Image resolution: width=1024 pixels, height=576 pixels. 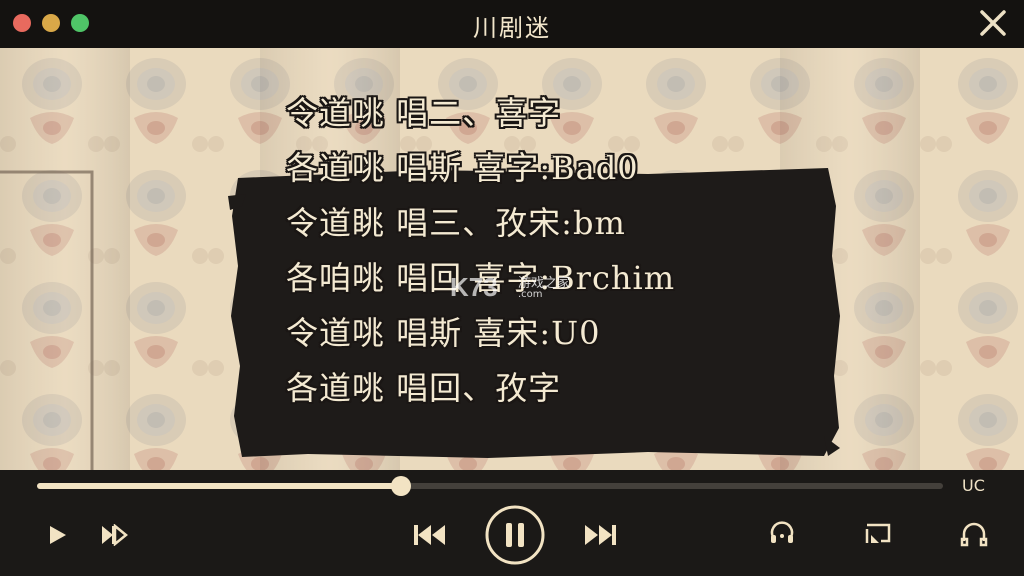 I want to click on play-icon, so click(x=58, y=535).